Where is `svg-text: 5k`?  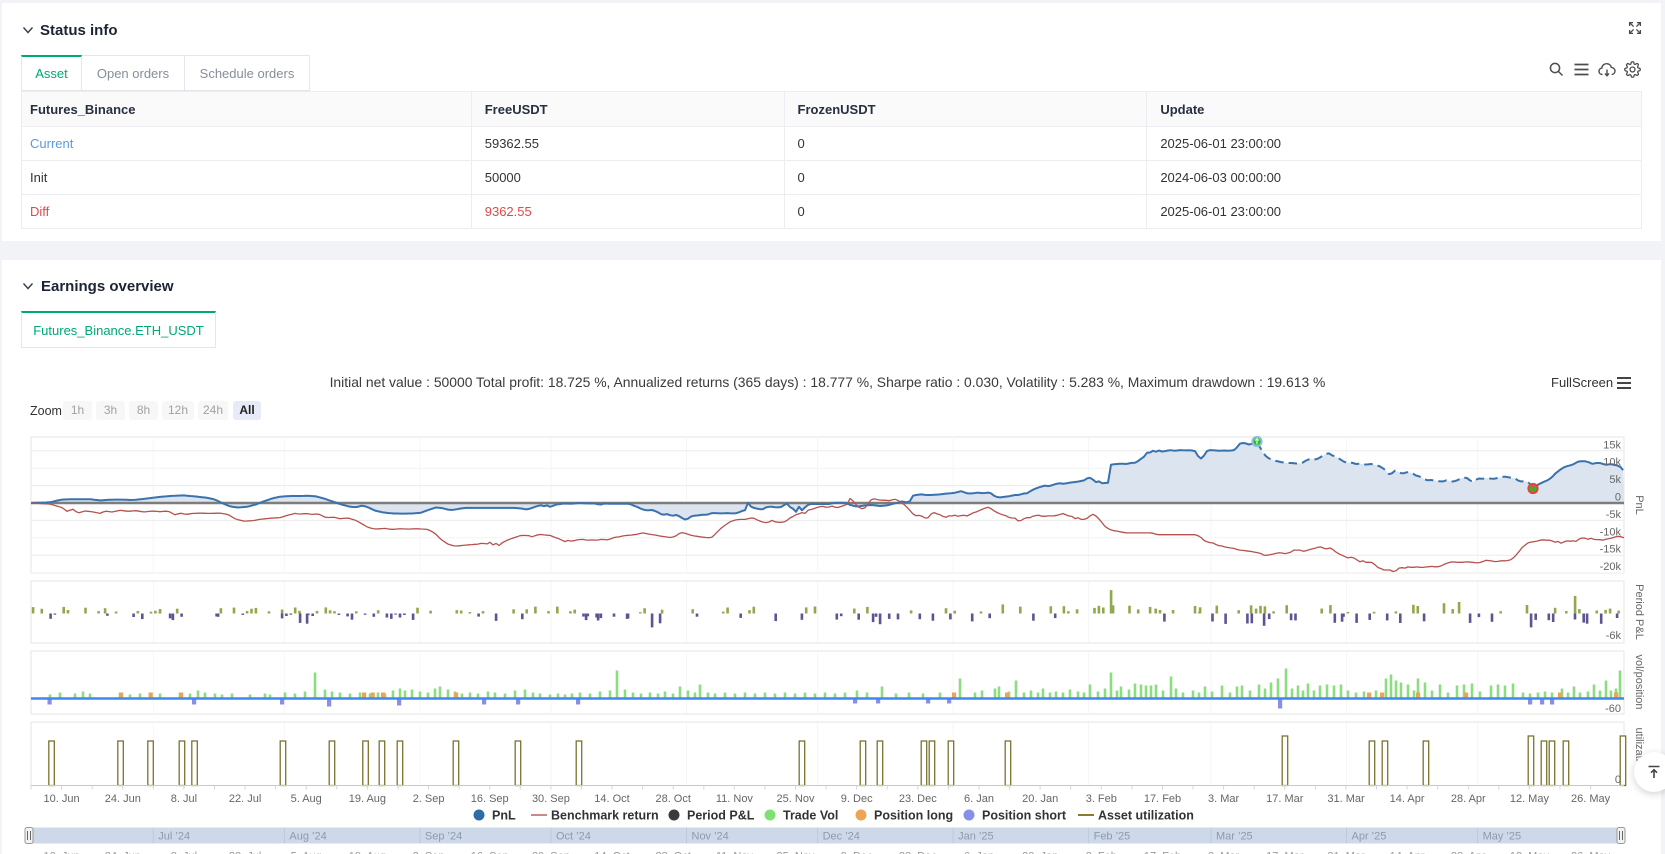
svg-text: 5k is located at coordinates (1615, 480).